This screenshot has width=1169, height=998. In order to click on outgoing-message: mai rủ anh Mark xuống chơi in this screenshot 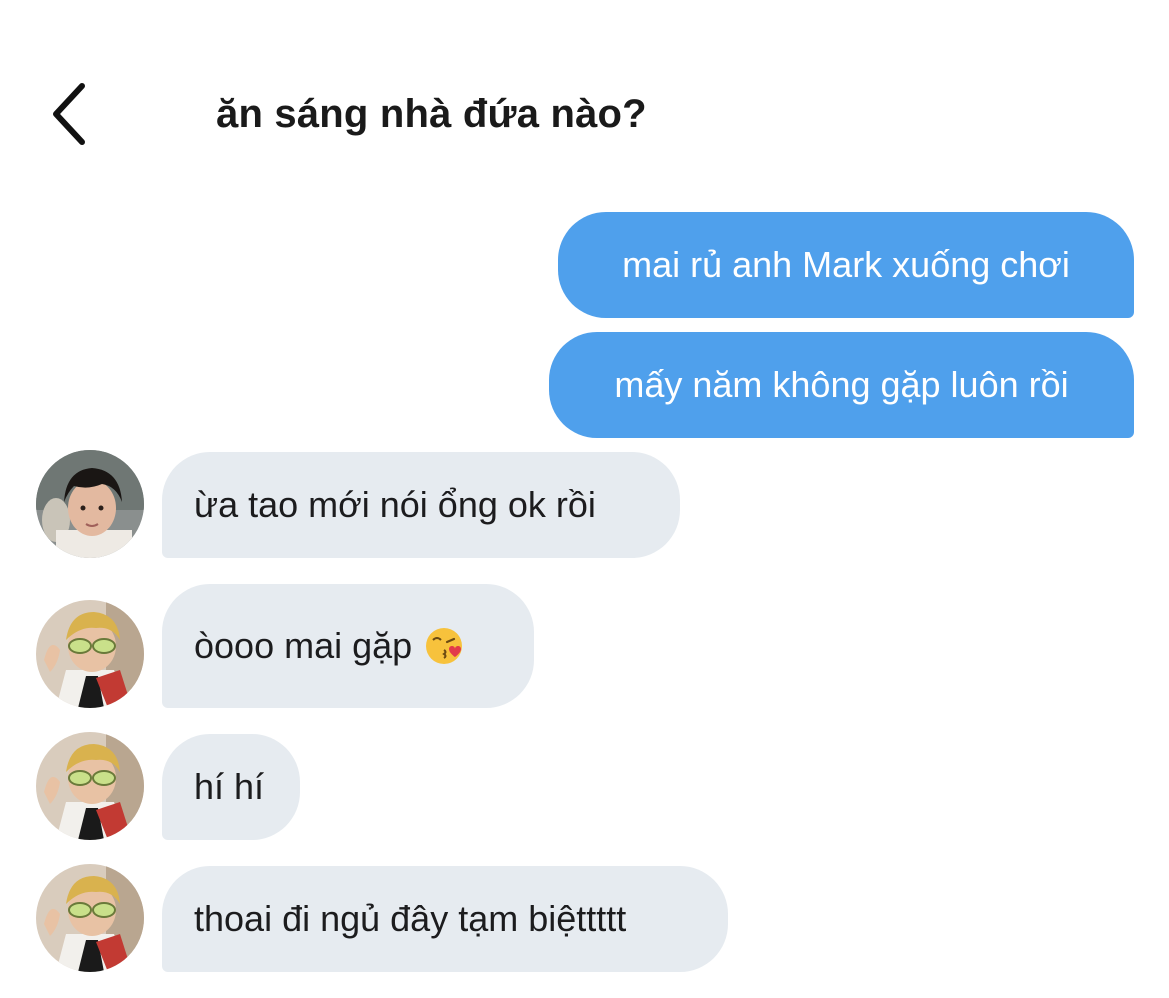, I will do `click(846, 265)`.